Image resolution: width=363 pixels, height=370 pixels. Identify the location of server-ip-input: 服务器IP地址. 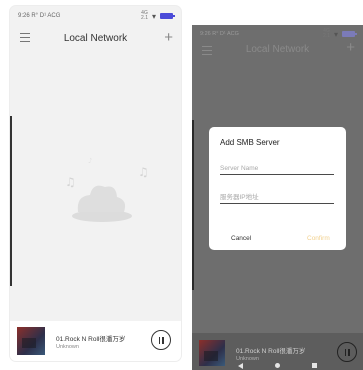
(277, 197).